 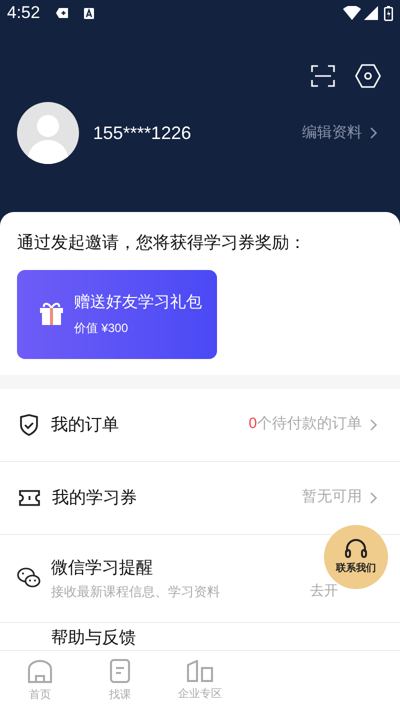 What do you see at coordinates (23, 13) in the screenshot?
I see `status-time: 4:52` at bounding box center [23, 13].